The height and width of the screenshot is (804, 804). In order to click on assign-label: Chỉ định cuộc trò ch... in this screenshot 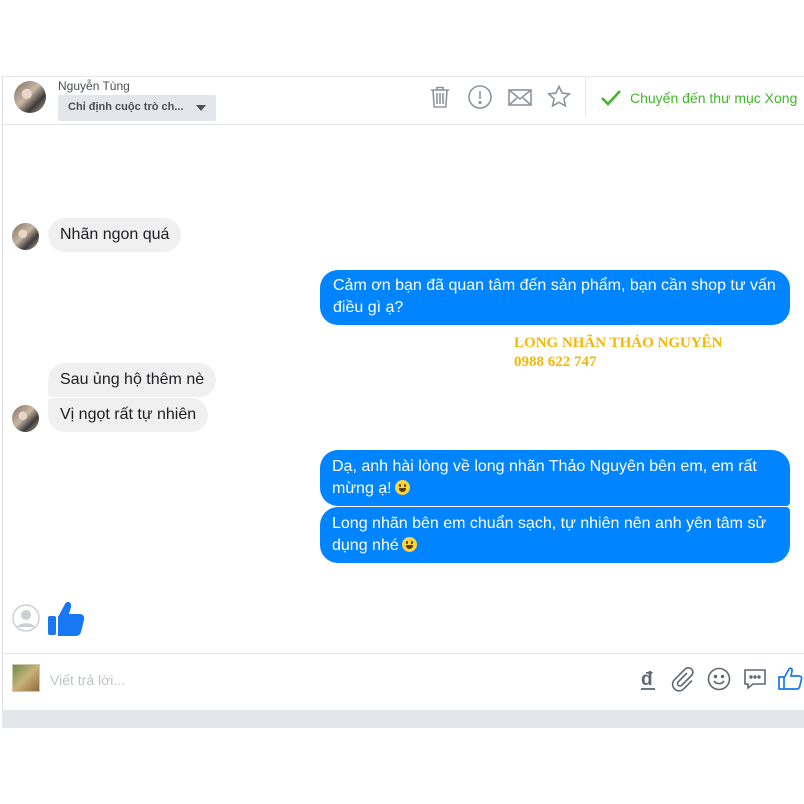, I will do `click(126, 107)`.